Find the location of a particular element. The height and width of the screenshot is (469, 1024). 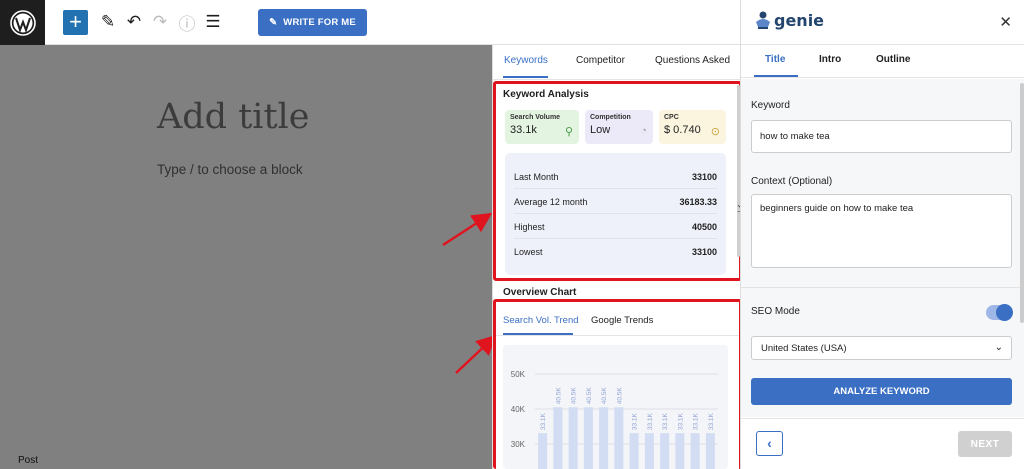

back-button: ‹ is located at coordinates (769, 443).